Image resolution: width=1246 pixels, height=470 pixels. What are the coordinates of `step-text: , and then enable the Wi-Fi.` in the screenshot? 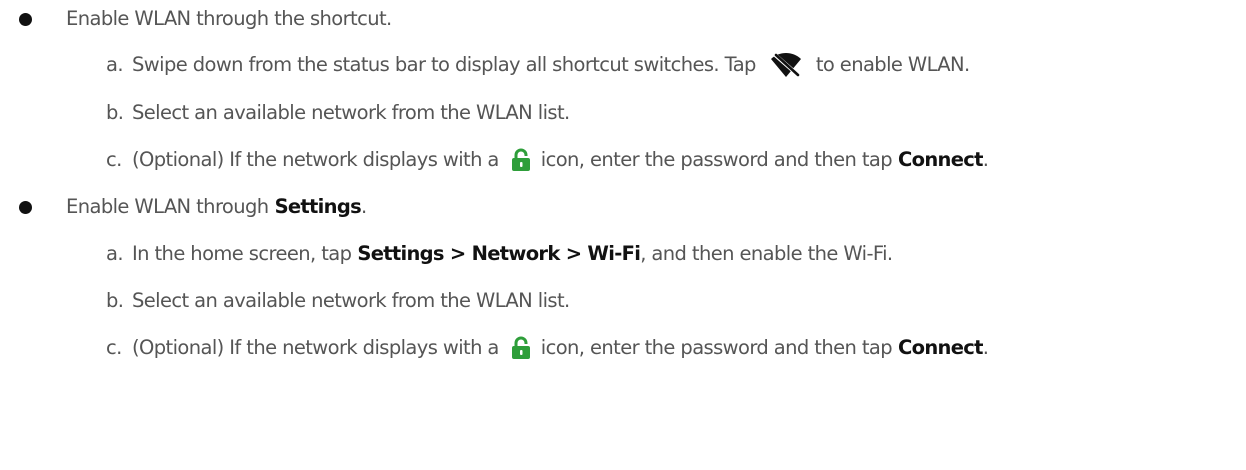 It's located at (766, 253).